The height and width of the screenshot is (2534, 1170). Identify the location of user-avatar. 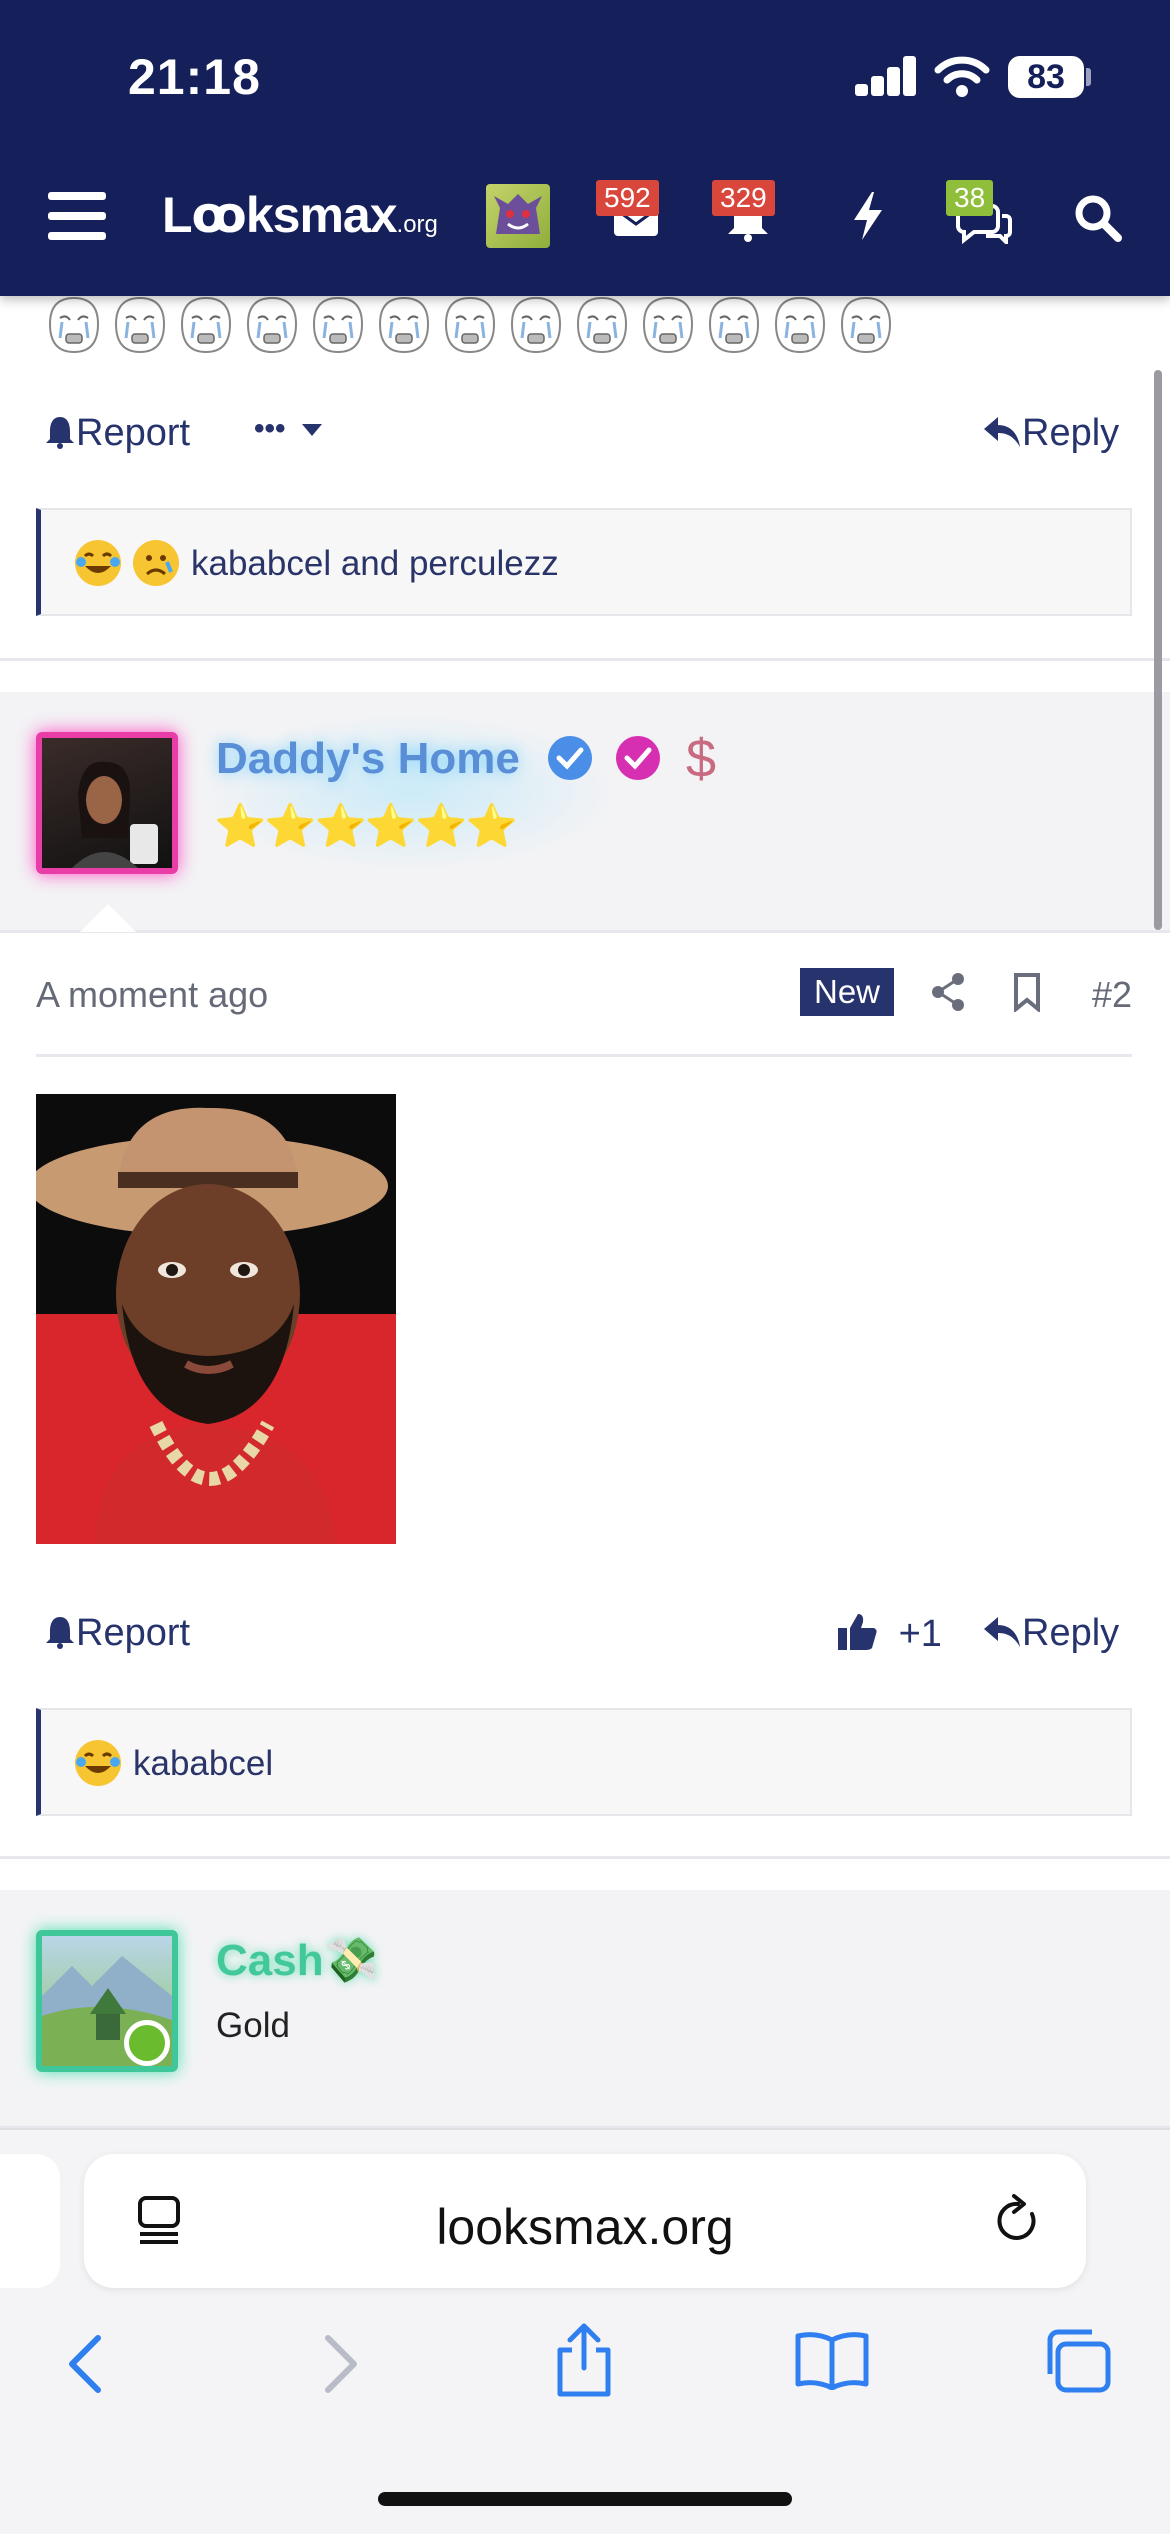
(107, 803).